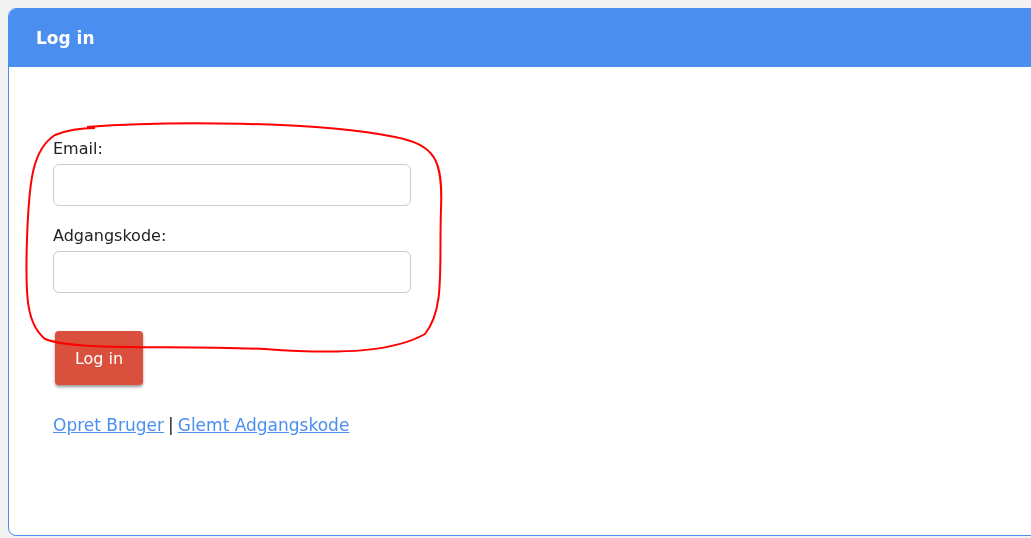 The height and width of the screenshot is (538, 1031). What do you see at coordinates (65, 38) in the screenshot?
I see `panel-title: Log in` at bounding box center [65, 38].